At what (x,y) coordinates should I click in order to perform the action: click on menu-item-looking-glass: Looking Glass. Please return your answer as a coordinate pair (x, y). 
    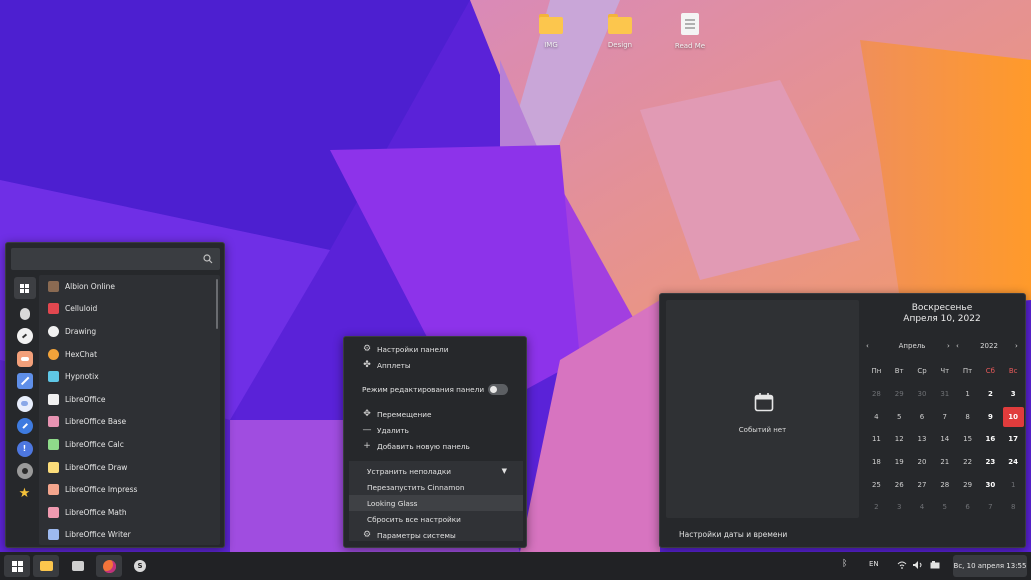
    Looking at the image, I should click on (436, 503).